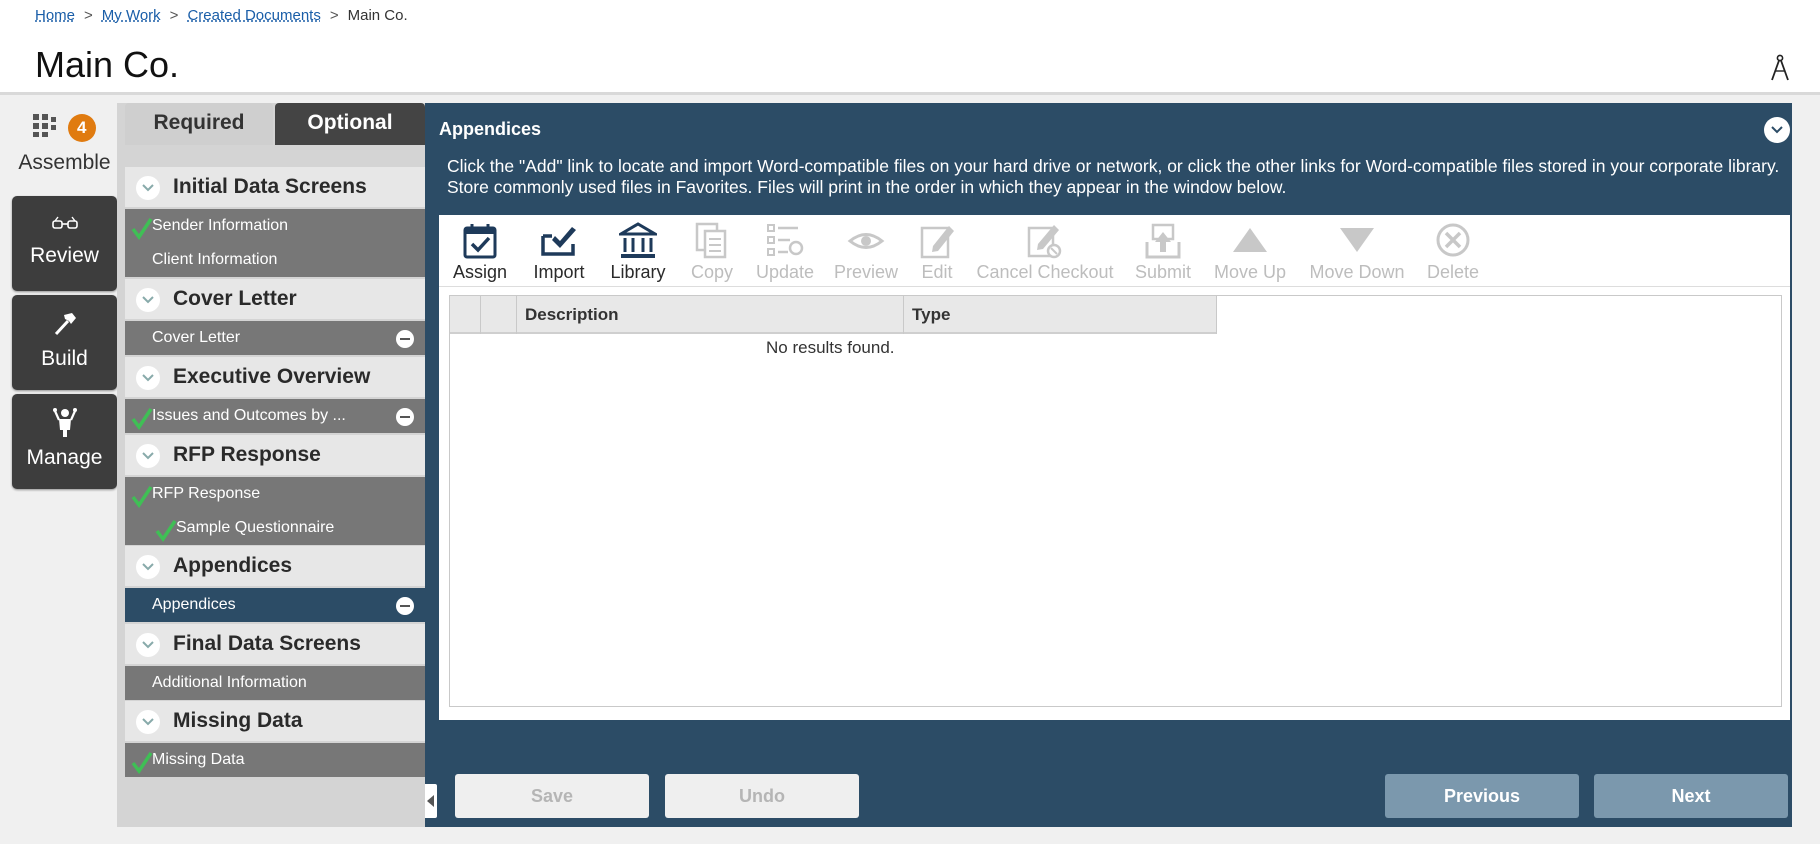 This screenshot has width=1820, height=844. What do you see at coordinates (46, 127) in the screenshot?
I see `grid-apps-icon` at bounding box center [46, 127].